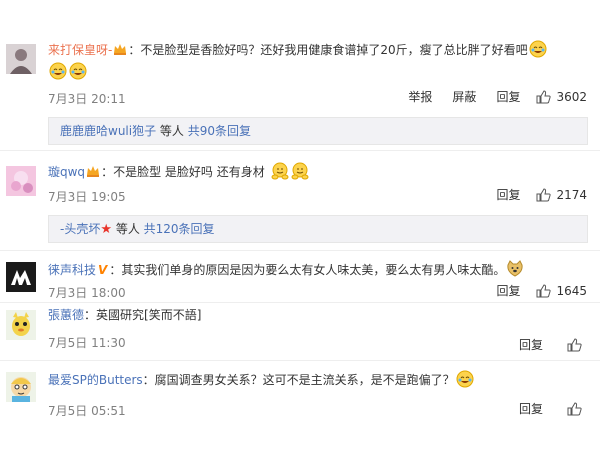 This screenshot has width=600, height=450. Describe the element at coordinates (95, 380) in the screenshot. I see `username-link: 最爱SP的Butters` at that location.